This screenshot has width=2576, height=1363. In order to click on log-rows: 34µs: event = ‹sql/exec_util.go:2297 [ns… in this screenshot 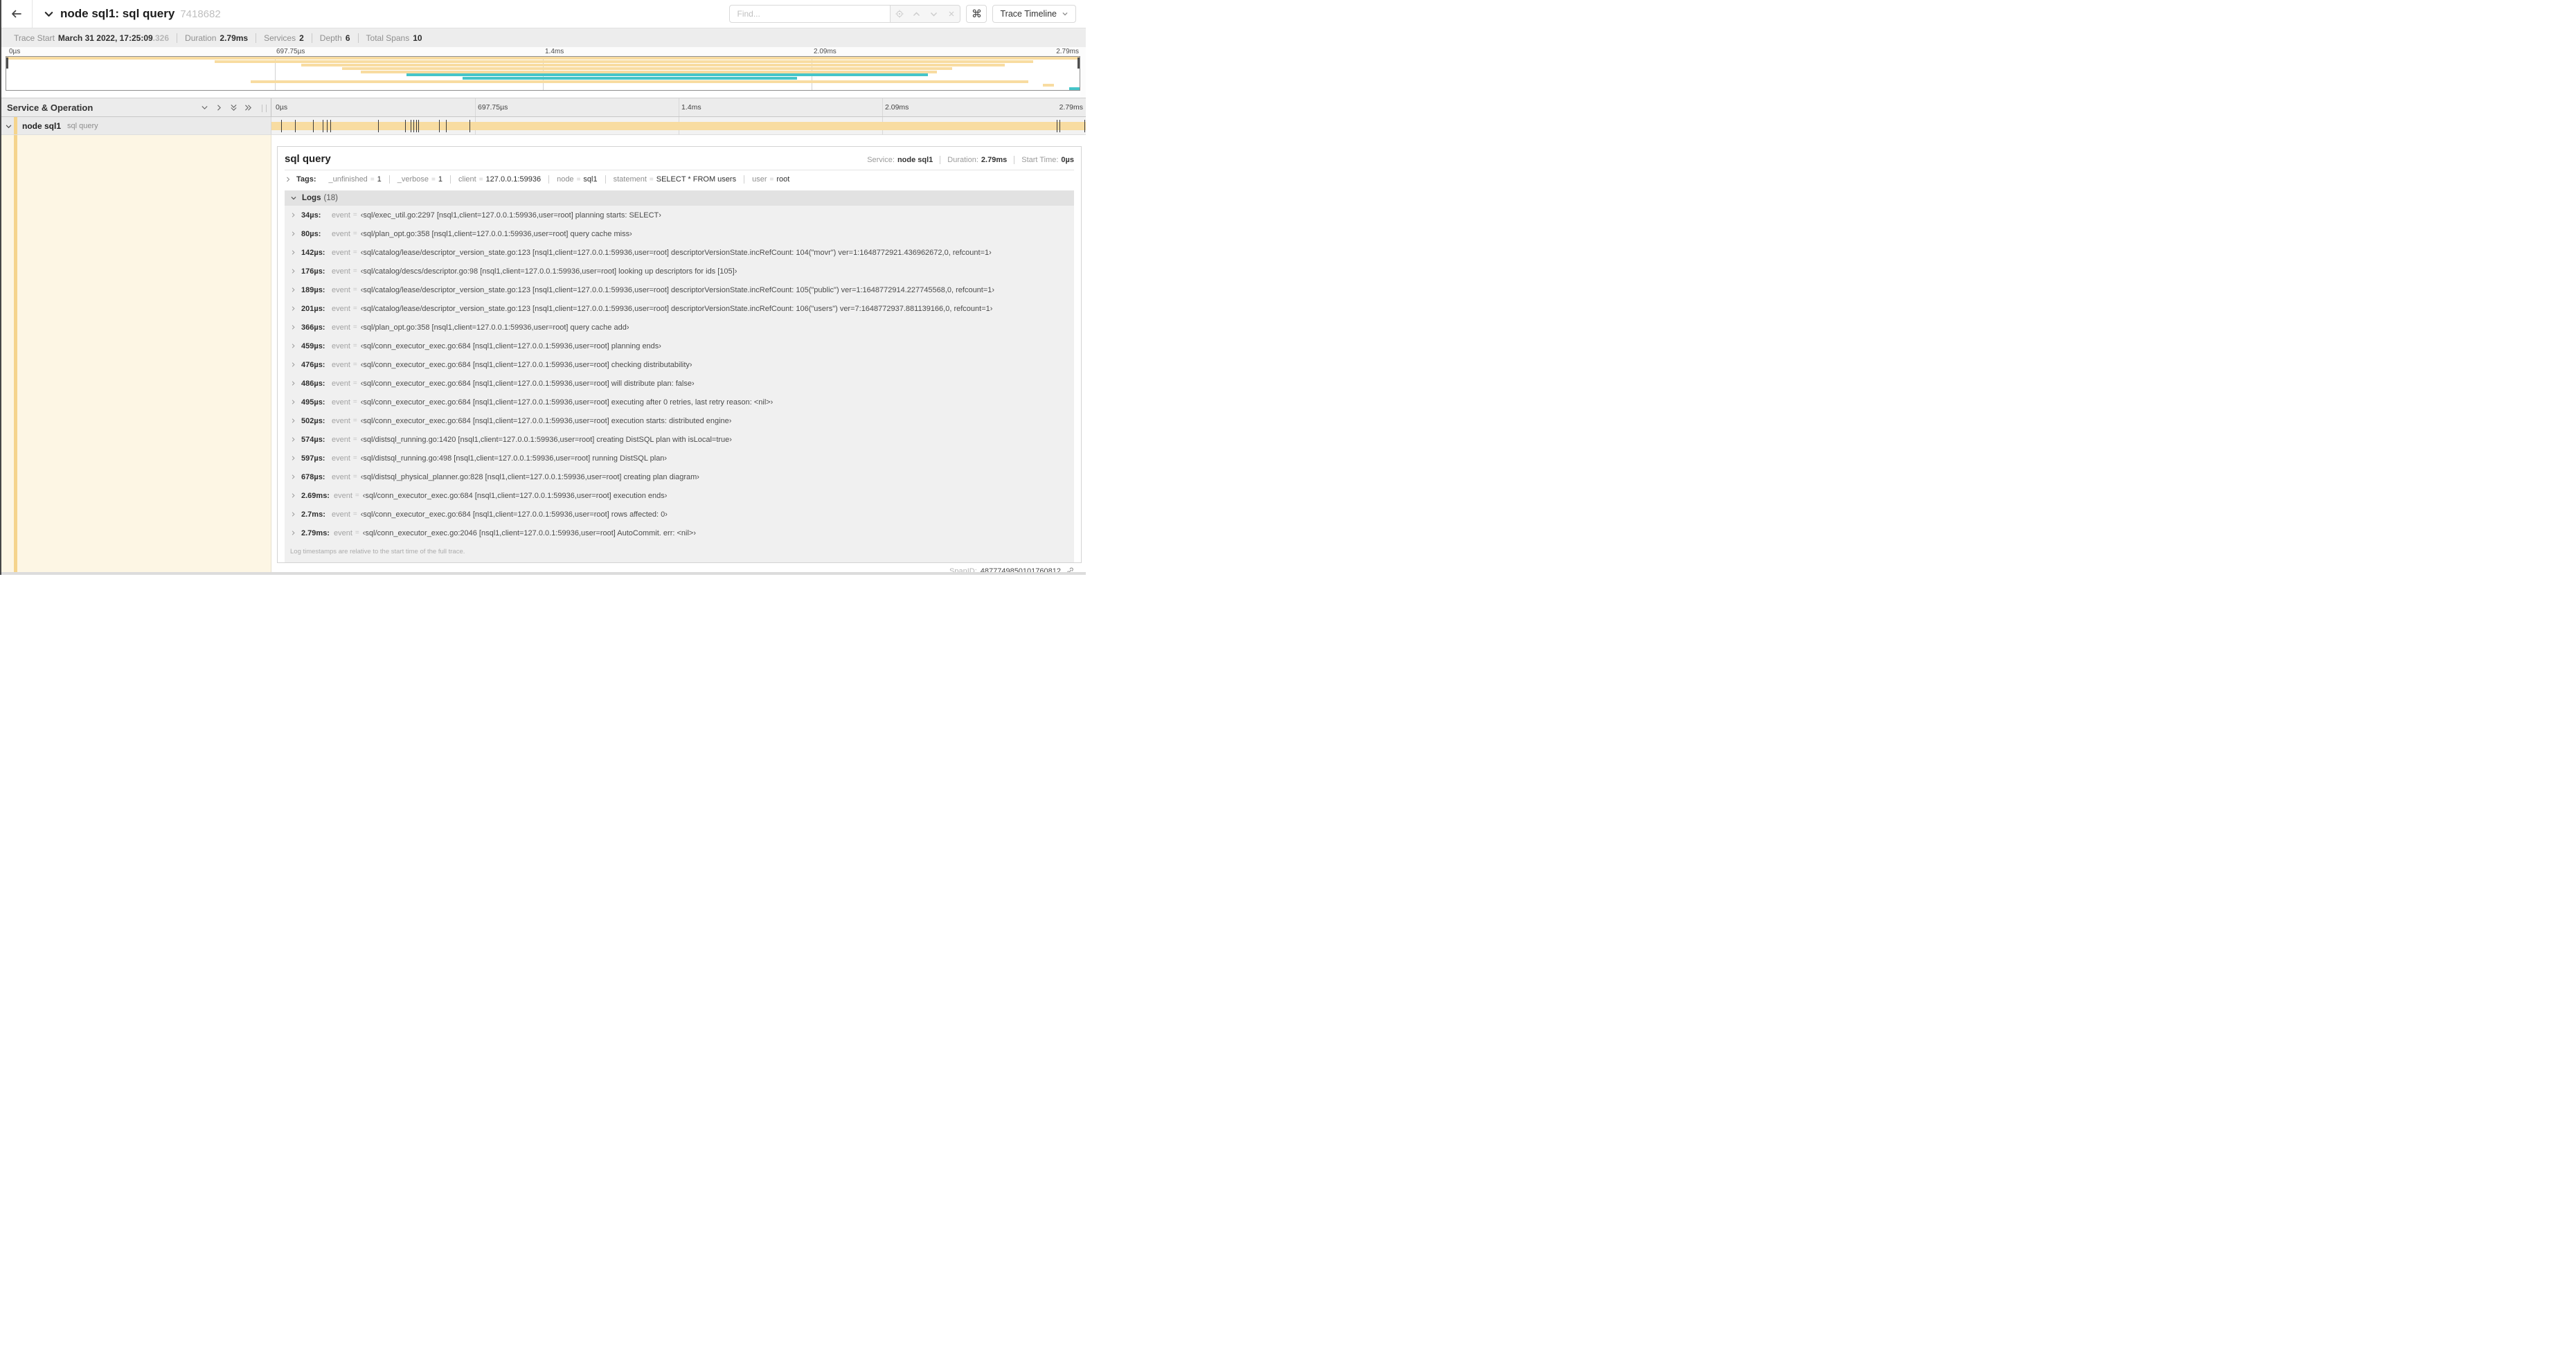, I will do `click(679, 374)`.